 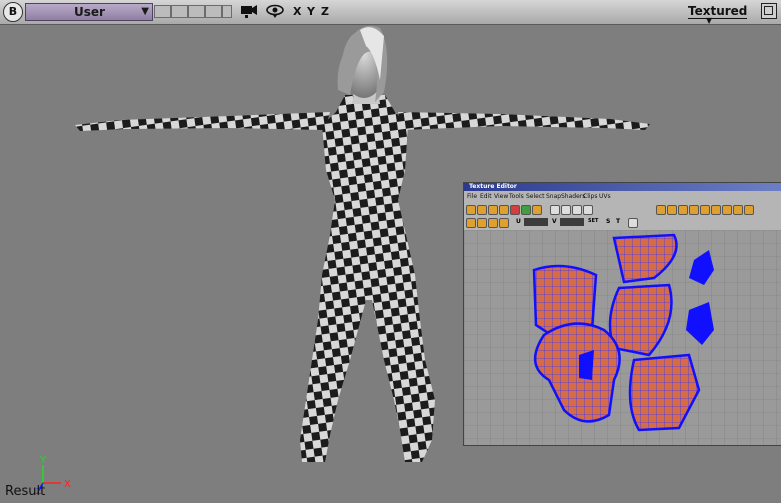 What do you see at coordinates (67, 484) in the screenshot?
I see `x-axis-label: X` at bounding box center [67, 484].